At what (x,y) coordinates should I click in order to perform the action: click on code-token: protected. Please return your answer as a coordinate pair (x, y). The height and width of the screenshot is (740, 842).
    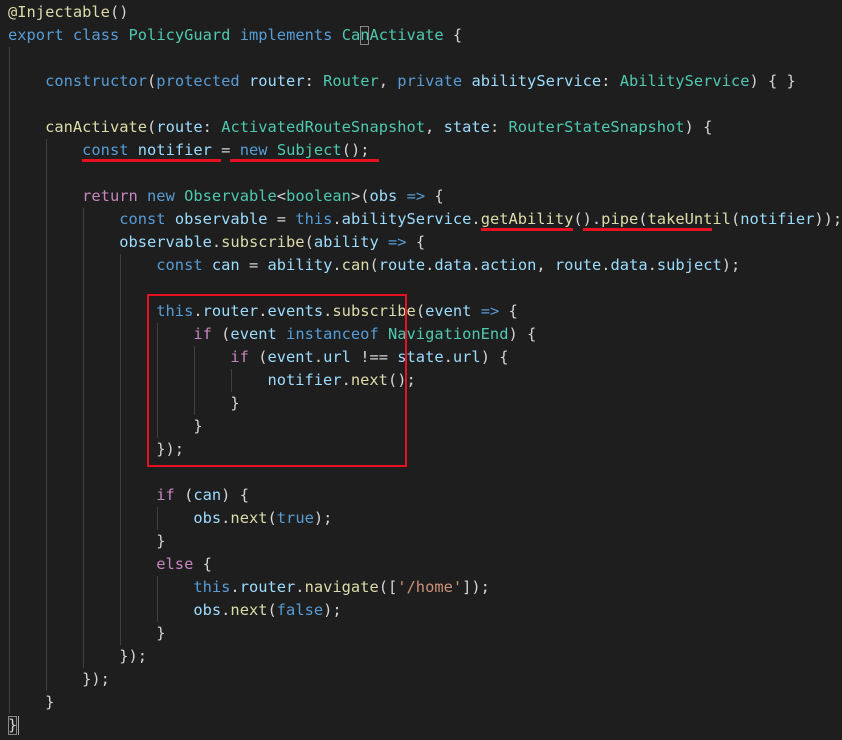
    Looking at the image, I should click on (198, 81).